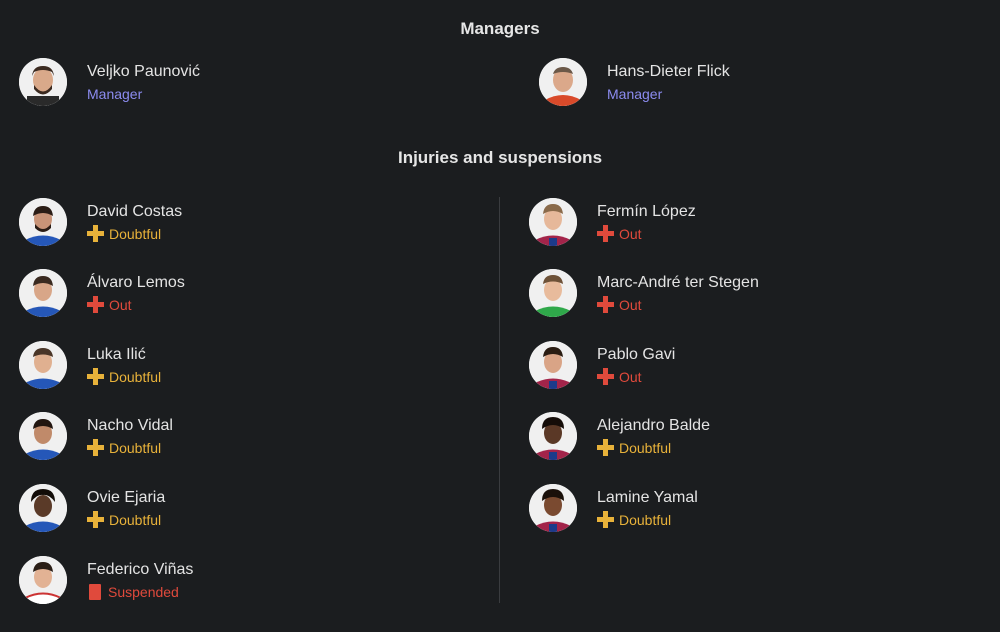 The height and width of the screenshot is (632, 1000). What do you see at coordinates (500, 28) in the screenshot?
I see `managers-section-title: Managers` at bounding box center [500, 28].